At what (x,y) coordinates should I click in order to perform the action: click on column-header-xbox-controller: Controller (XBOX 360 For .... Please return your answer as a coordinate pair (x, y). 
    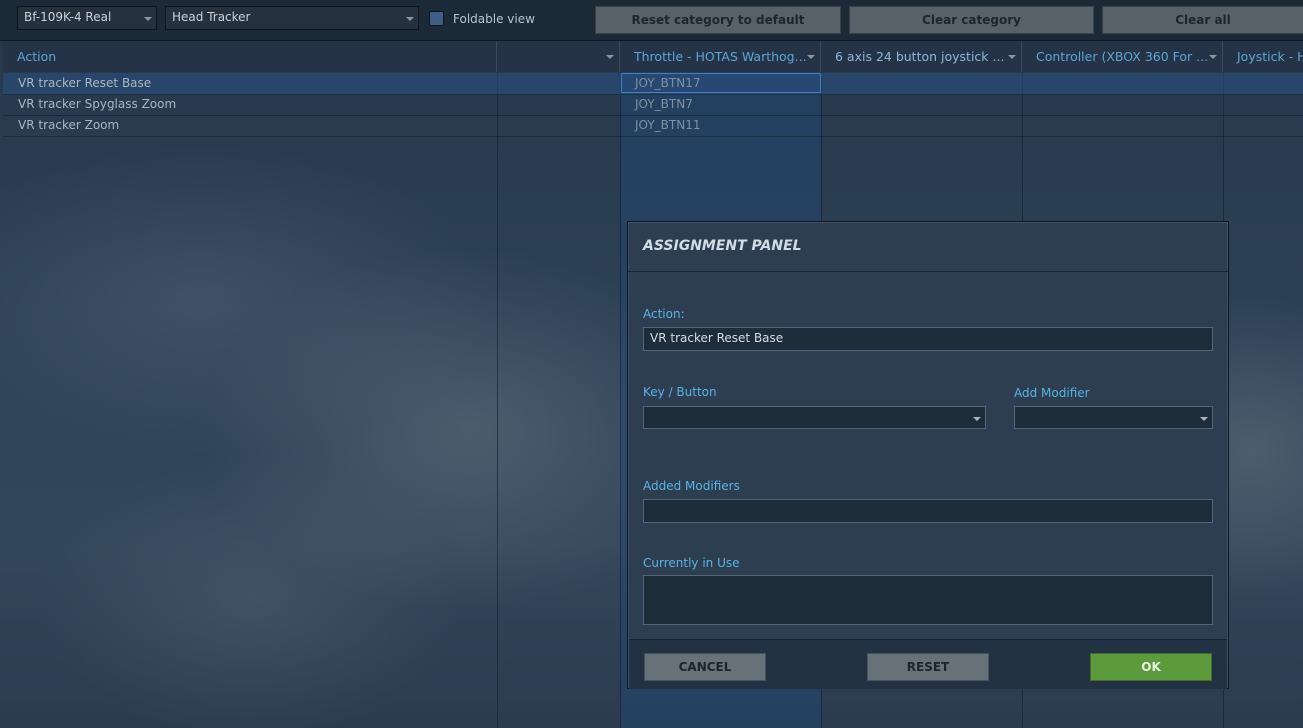
    Looking at the image, I should click on (1122, 56).